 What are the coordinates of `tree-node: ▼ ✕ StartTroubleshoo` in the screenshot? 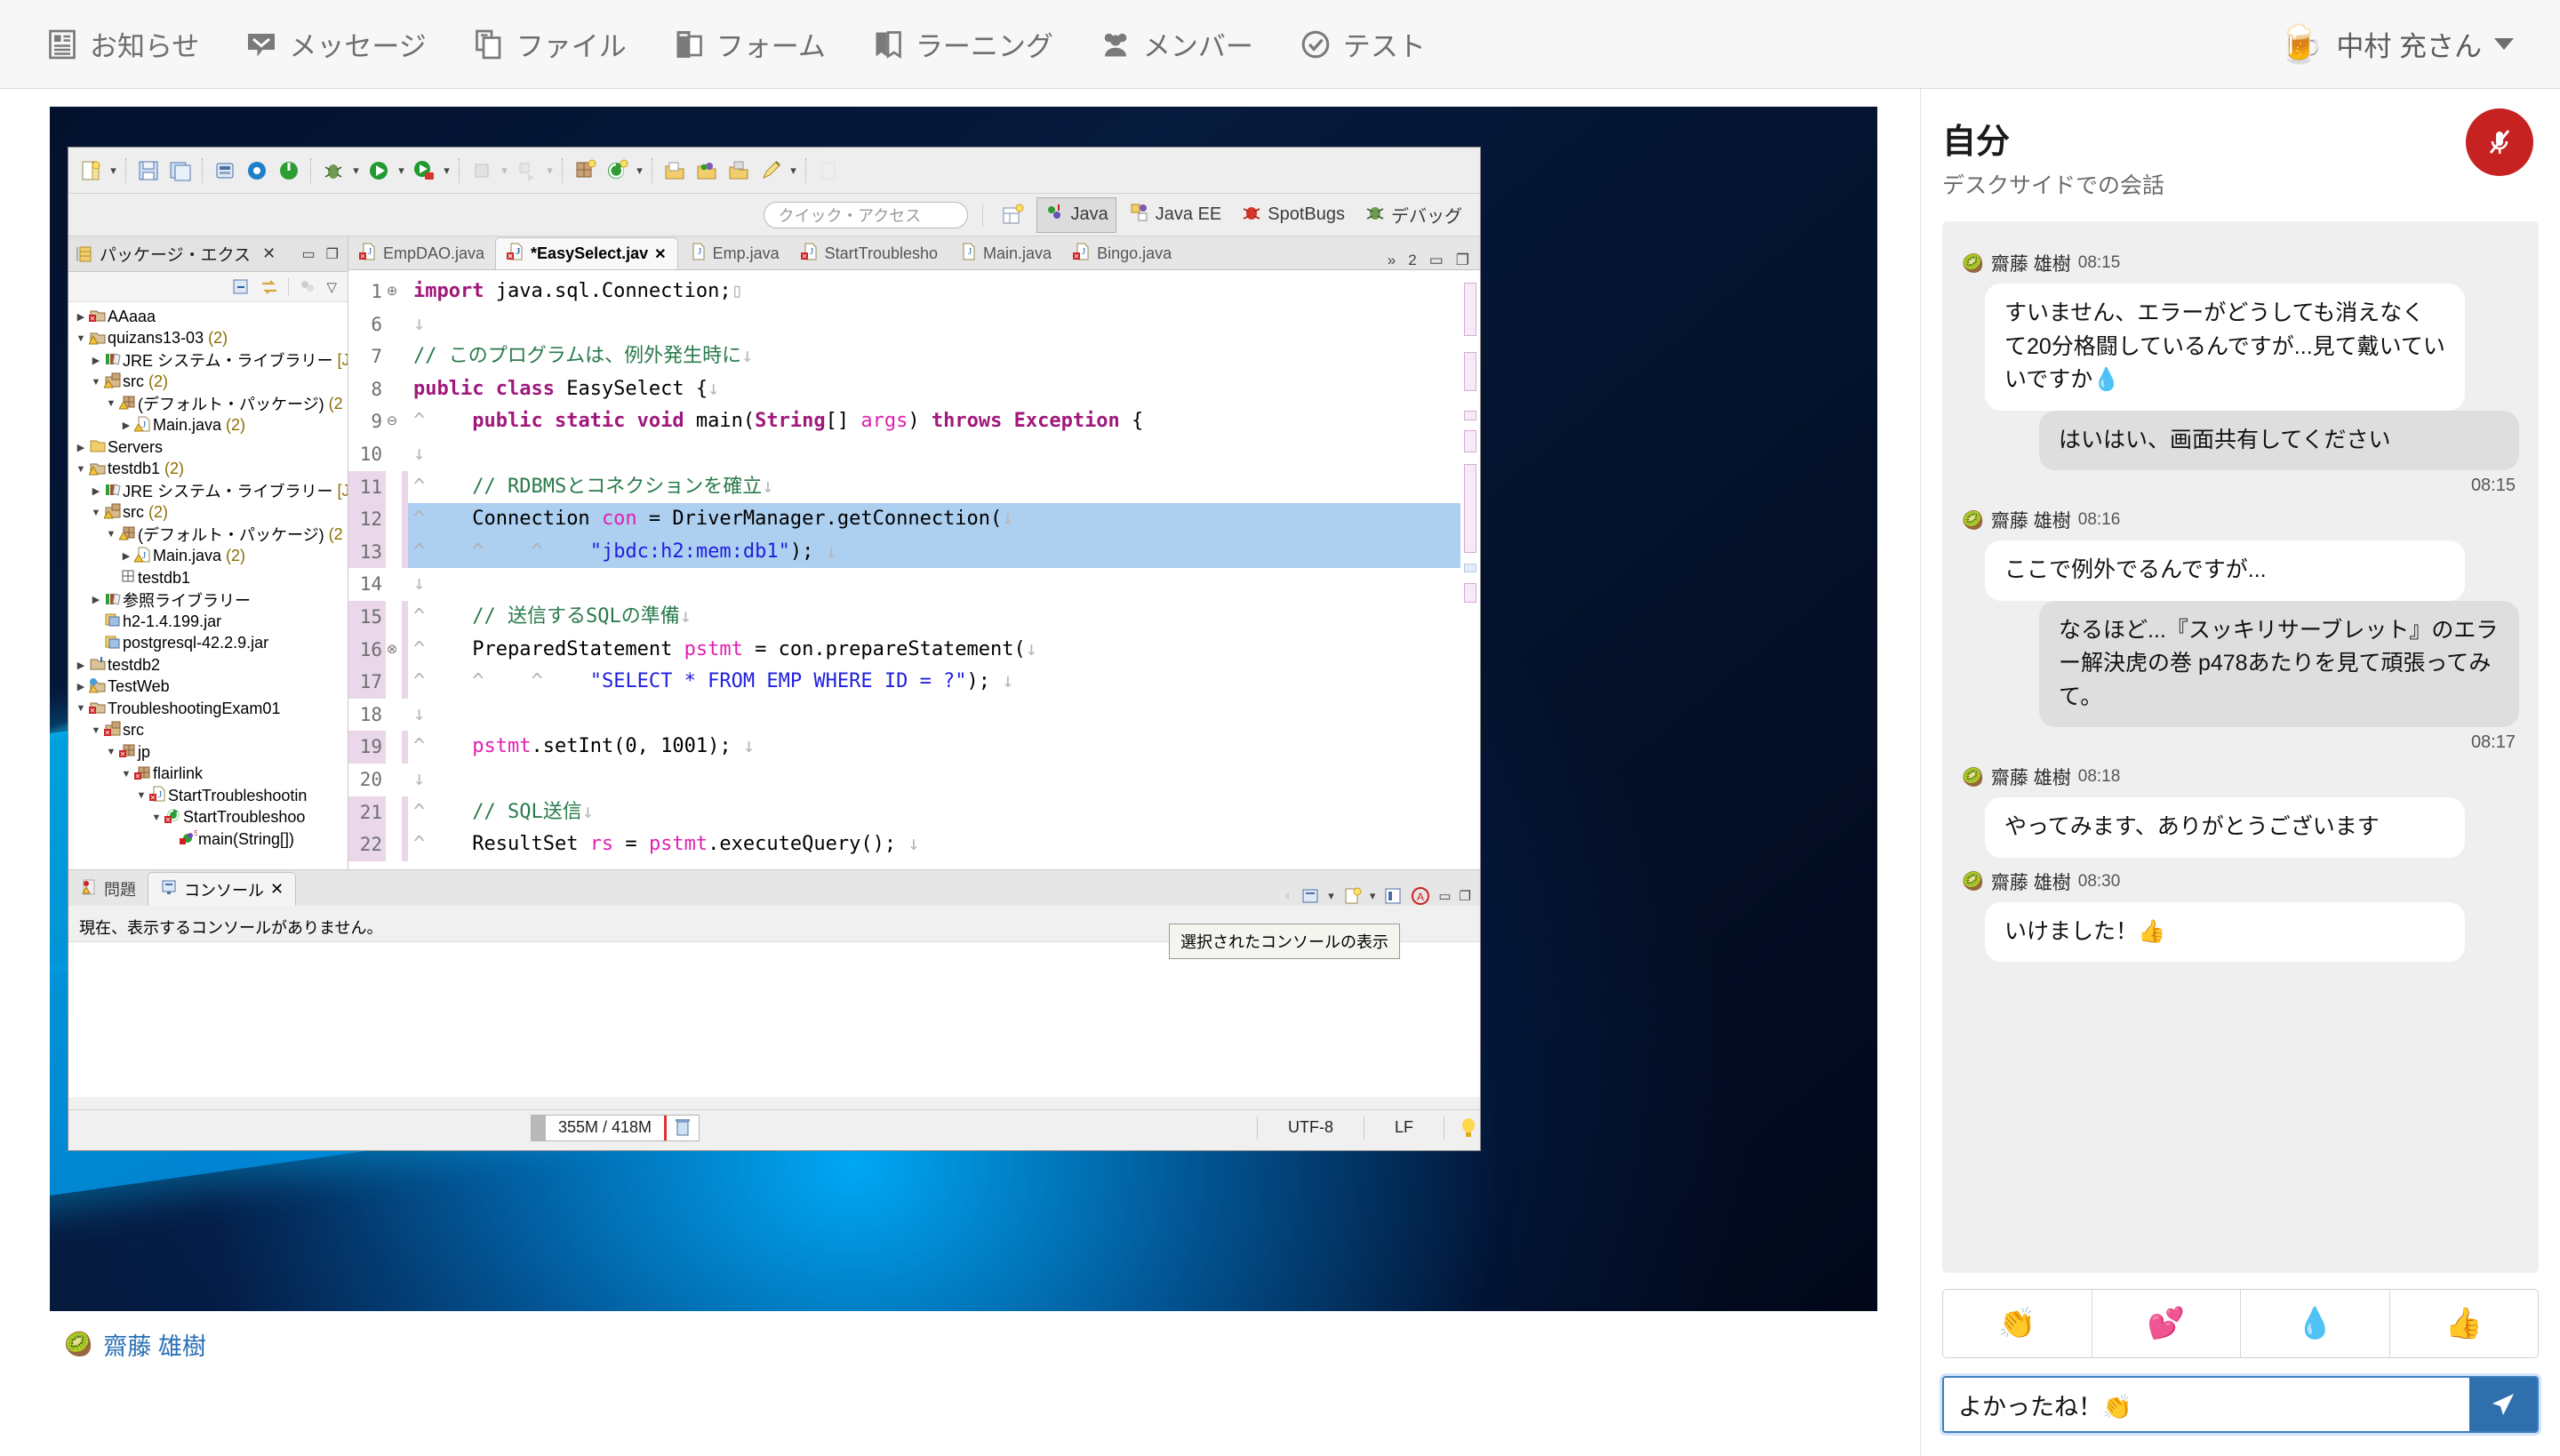 It's located at (208, 818).